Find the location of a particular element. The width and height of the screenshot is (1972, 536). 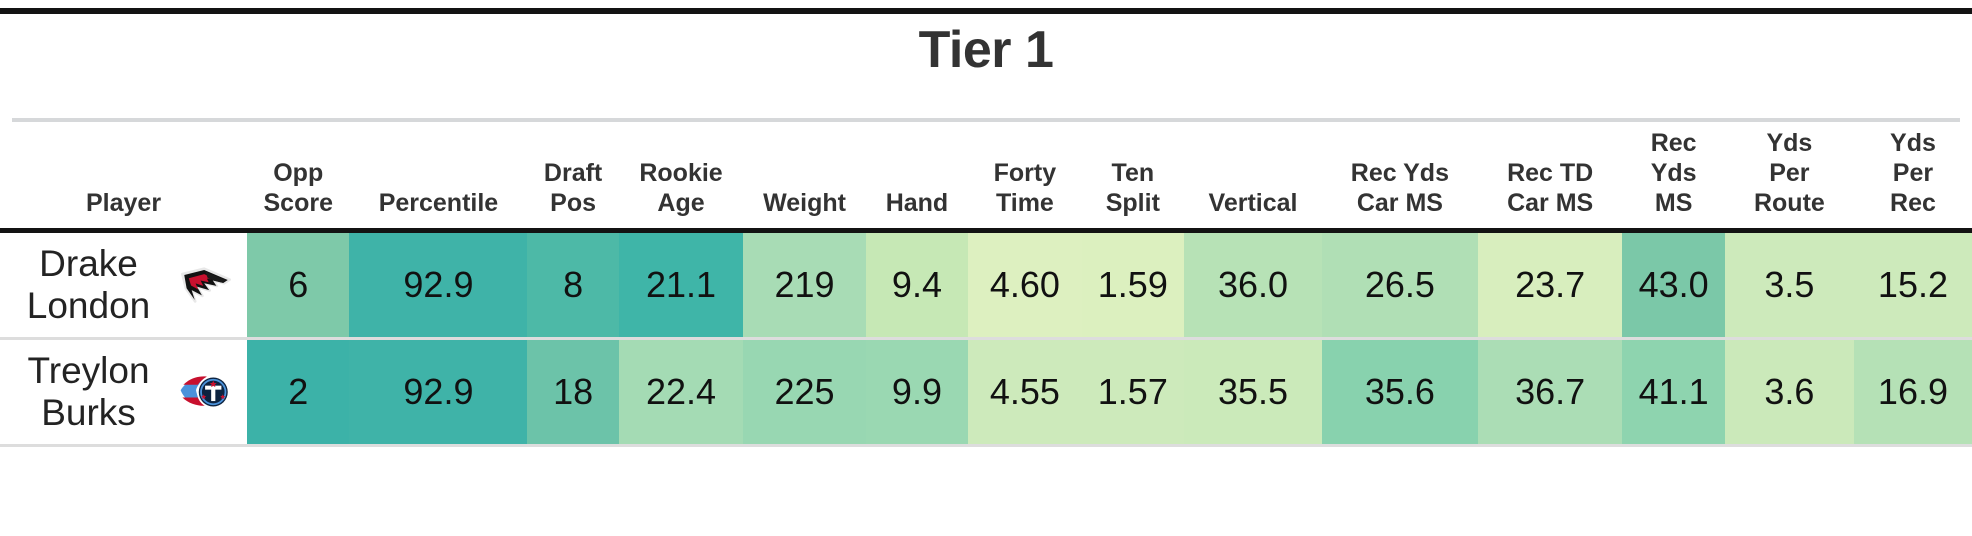

player-cell-inner: Drake London is located at coordinates (123, 285).